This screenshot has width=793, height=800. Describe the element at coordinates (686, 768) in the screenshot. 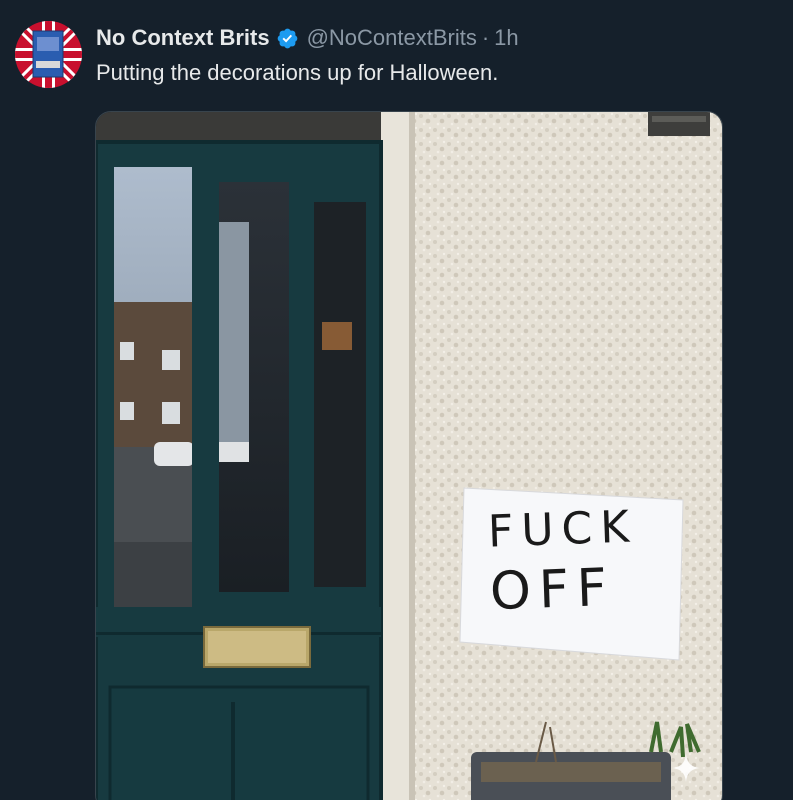

I see `sparkle-icon` at that location.